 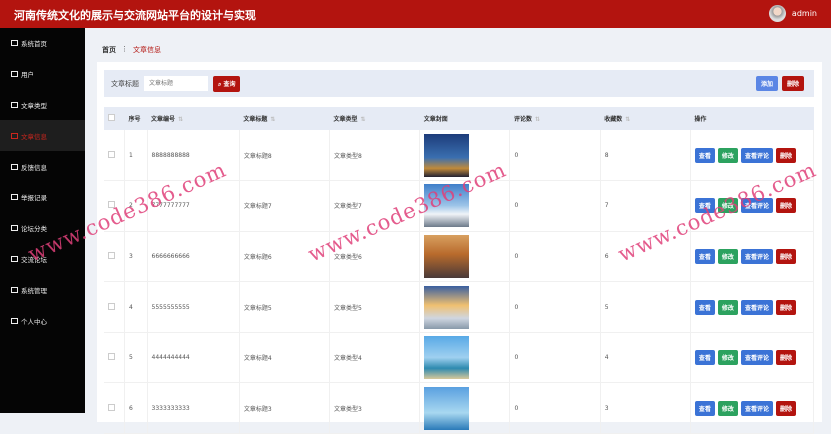 What do you see at coordinates (645, 118) in the screenshot?
I see `column-header: 收藏数 ⇅` at bounding box center [645, 118].